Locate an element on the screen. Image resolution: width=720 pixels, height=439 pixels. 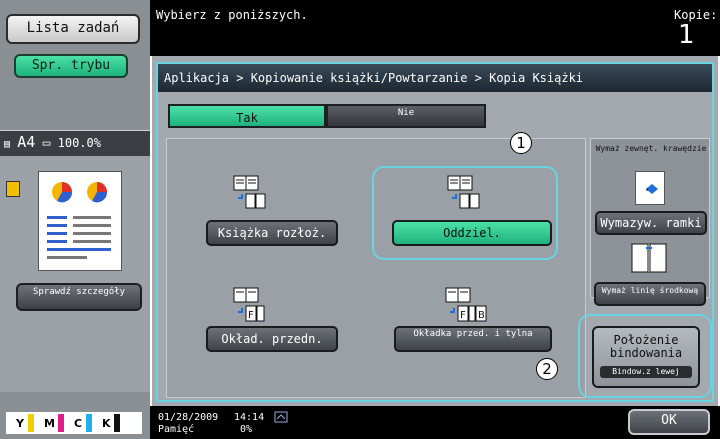
preview-header: ▤ A4 ▭ 100.0% is located at coordinates (75, 143).